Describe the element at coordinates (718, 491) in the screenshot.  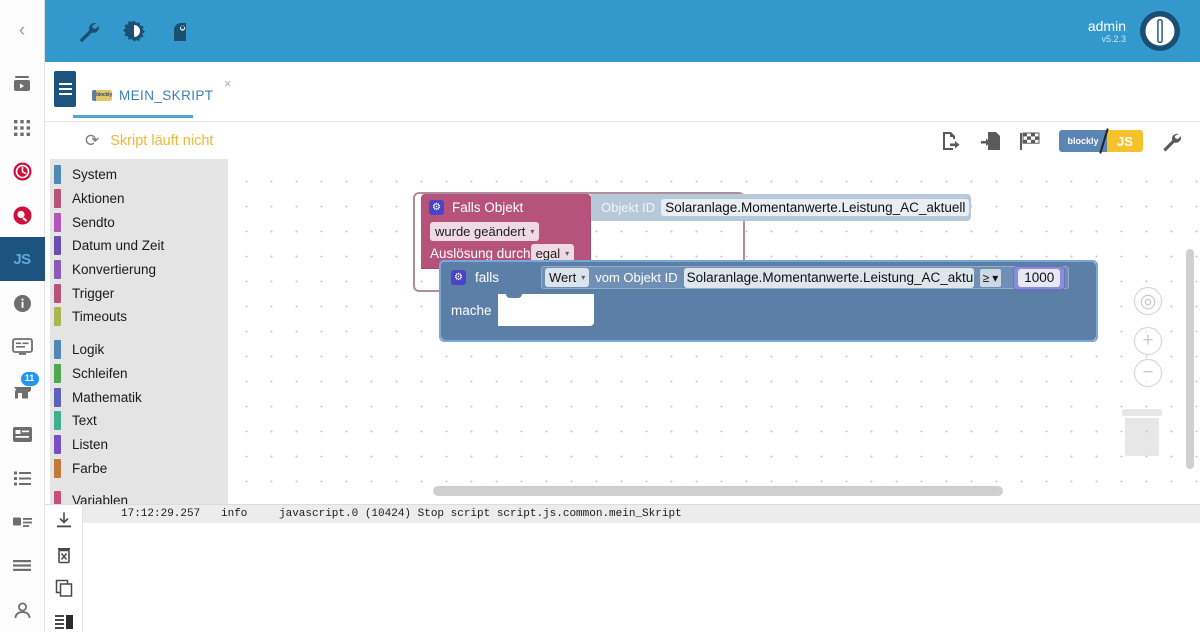
I see `horizontal-scrollbar` at that location.